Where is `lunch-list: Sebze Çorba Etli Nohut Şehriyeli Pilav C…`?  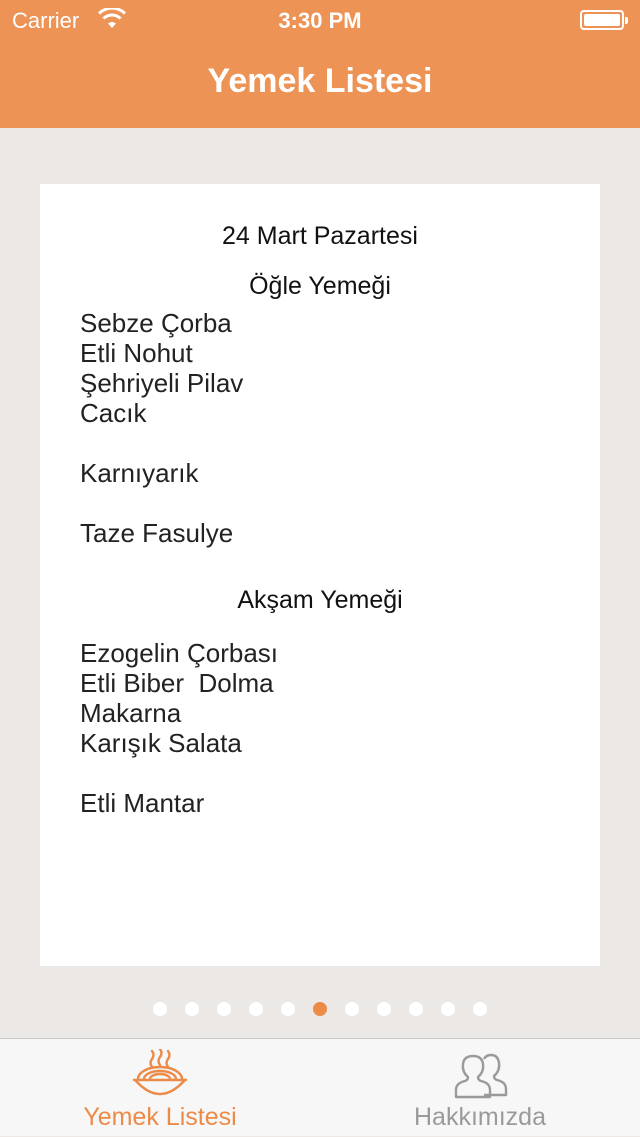 lunch-list: Sebze Çorba Etli Nohut Şehriyeli Pilav C… is located at coordinates (161, 428).